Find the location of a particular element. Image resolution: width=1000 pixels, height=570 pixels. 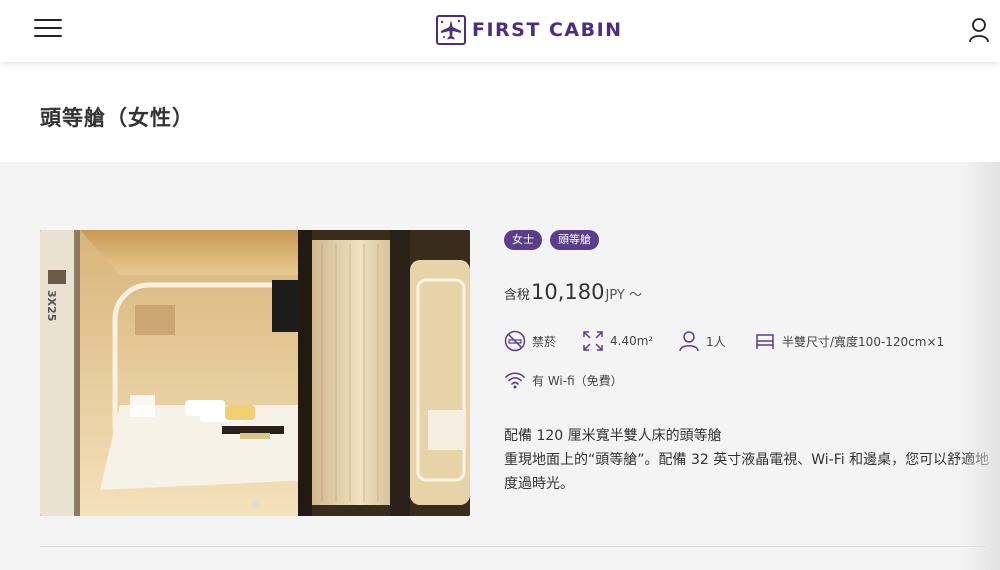

brand-logo: FIRST CABIN is located at coordinates (529, 30).